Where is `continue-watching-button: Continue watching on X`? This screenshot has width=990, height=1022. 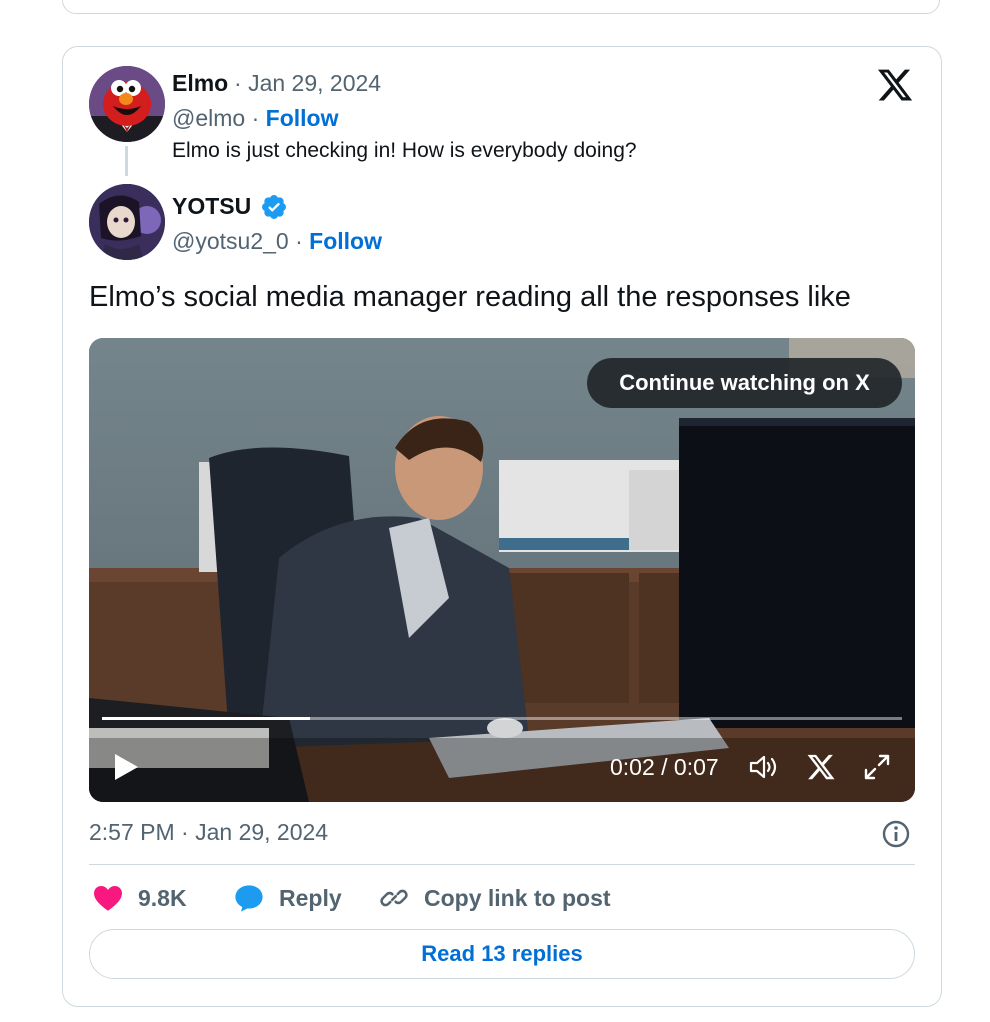
continue-watching-button: Continue watching on X is located at coordinates (744, 383).